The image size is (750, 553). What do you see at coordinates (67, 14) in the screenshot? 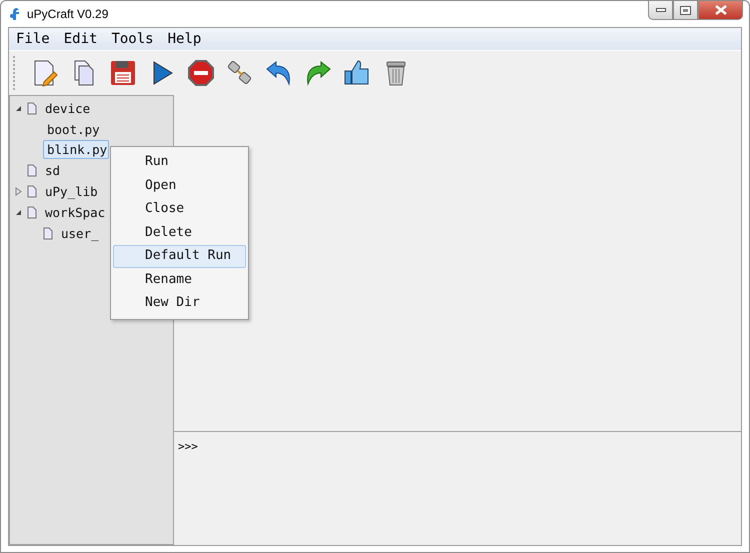
I see `window-title: uPyCraft V0.29` at bounding box center [67, 14].